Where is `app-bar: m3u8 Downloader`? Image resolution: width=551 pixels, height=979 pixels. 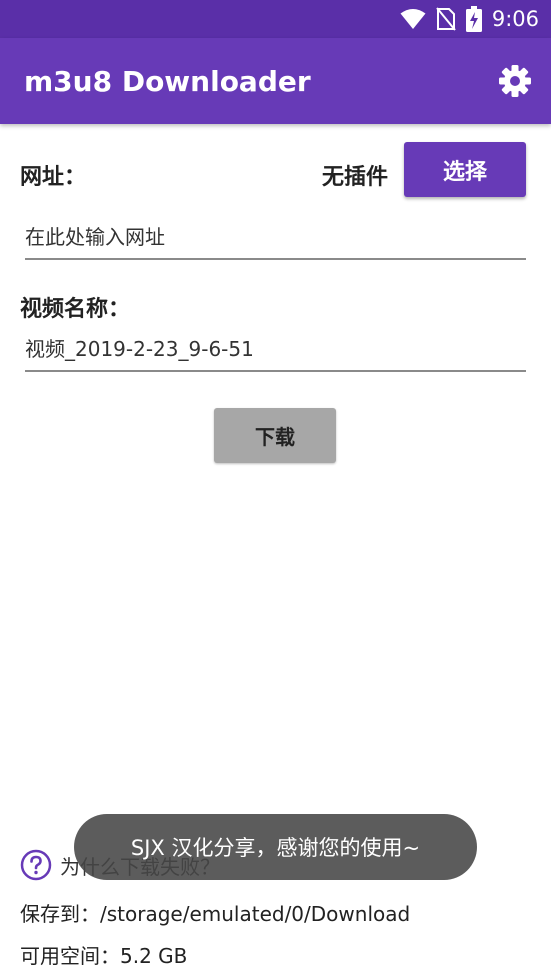 app-bar: m3u8 Downloader is located at coordinates (275, 81).